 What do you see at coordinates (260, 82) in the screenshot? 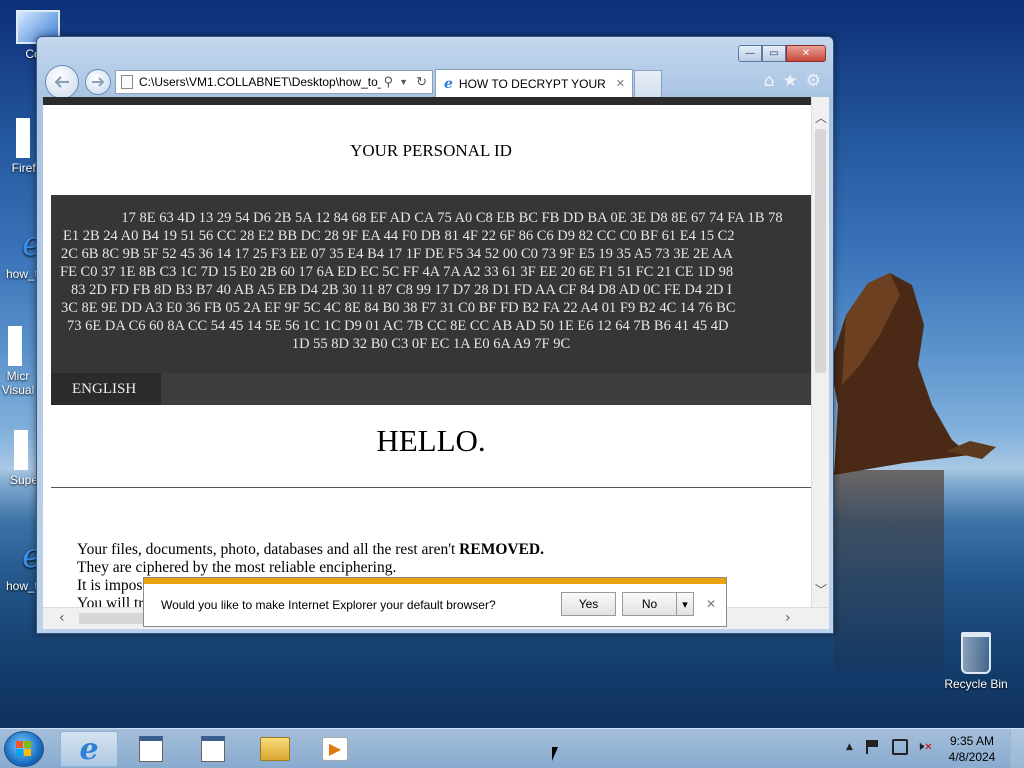
I see `address-input: C:\Users\VM1.COLLABNET\Desktop\how_to_` at bounding box center [260, 82].